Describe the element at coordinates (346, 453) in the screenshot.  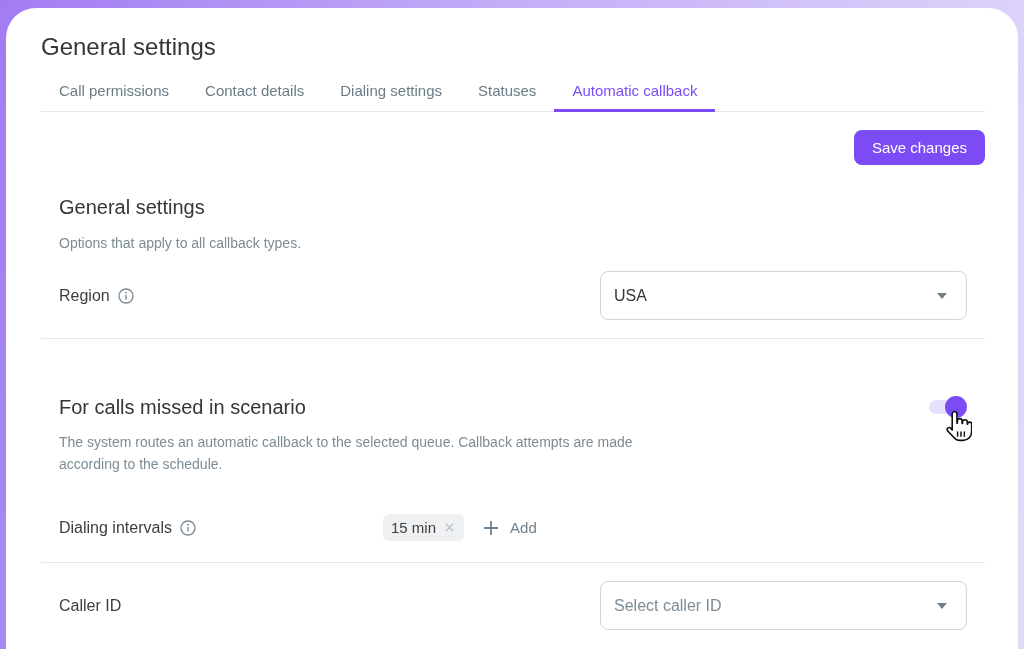
I see `section-description: The system routes an automatic callback to the selected queue. Callback attempts are made according to the schedule.` at that location.